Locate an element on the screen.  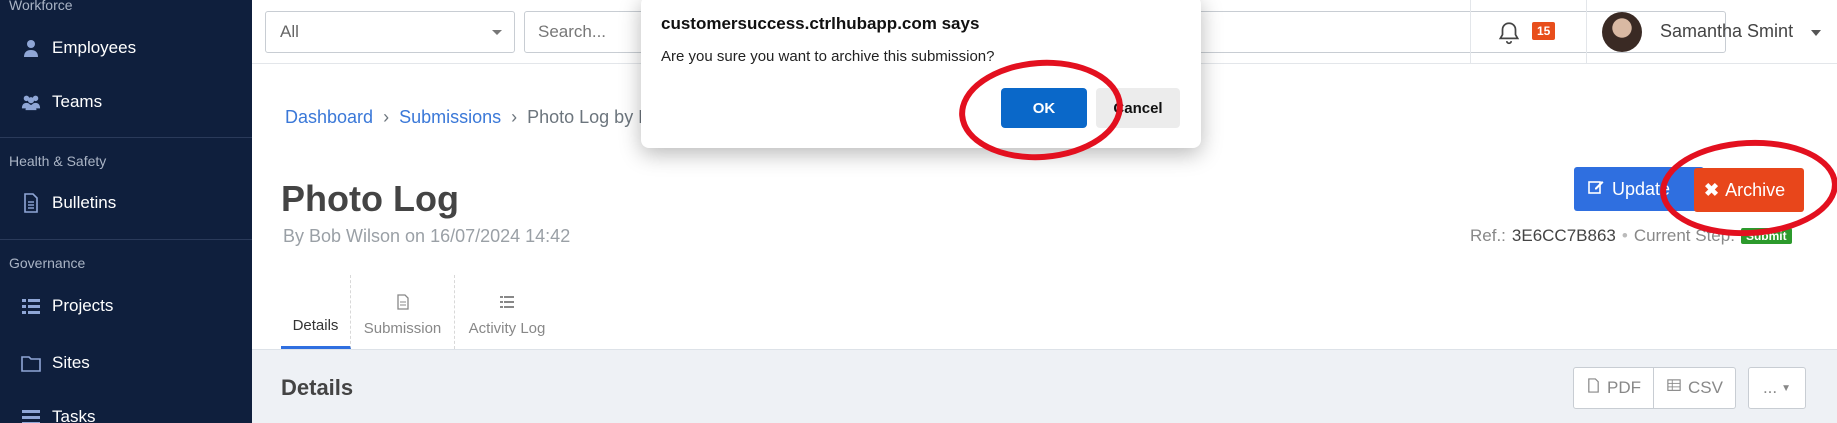
archive-button: ✖ Archive is located at coordinates (1749, 190).